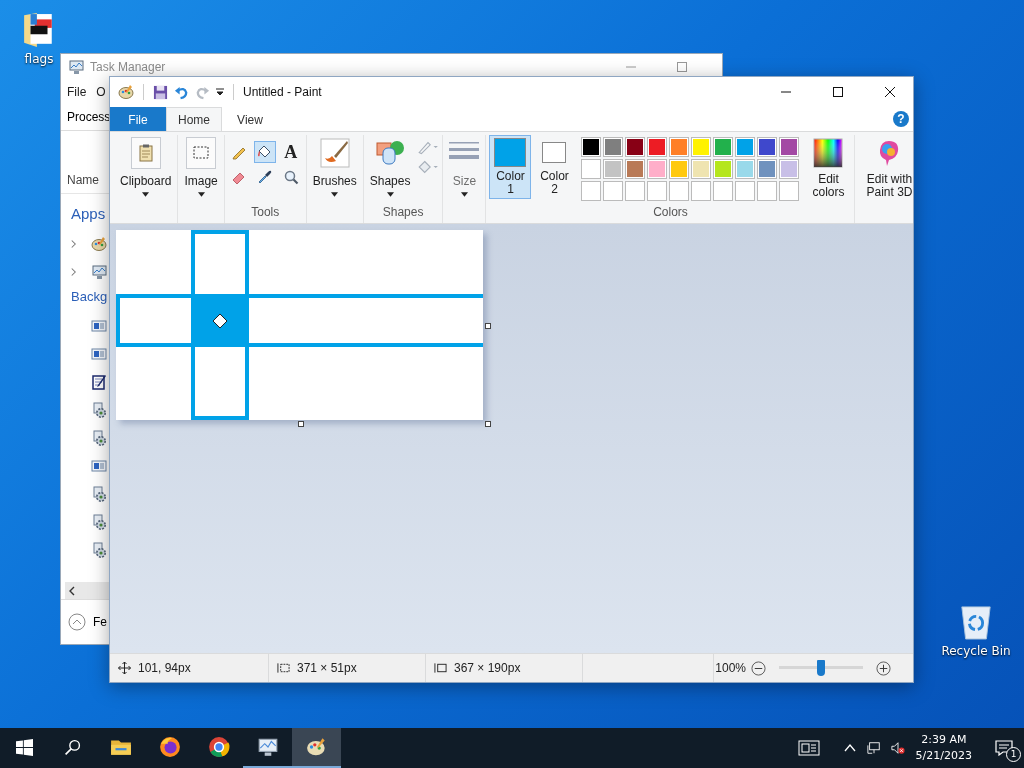  I want to click on canvas-size-icon, so click(440, 668).